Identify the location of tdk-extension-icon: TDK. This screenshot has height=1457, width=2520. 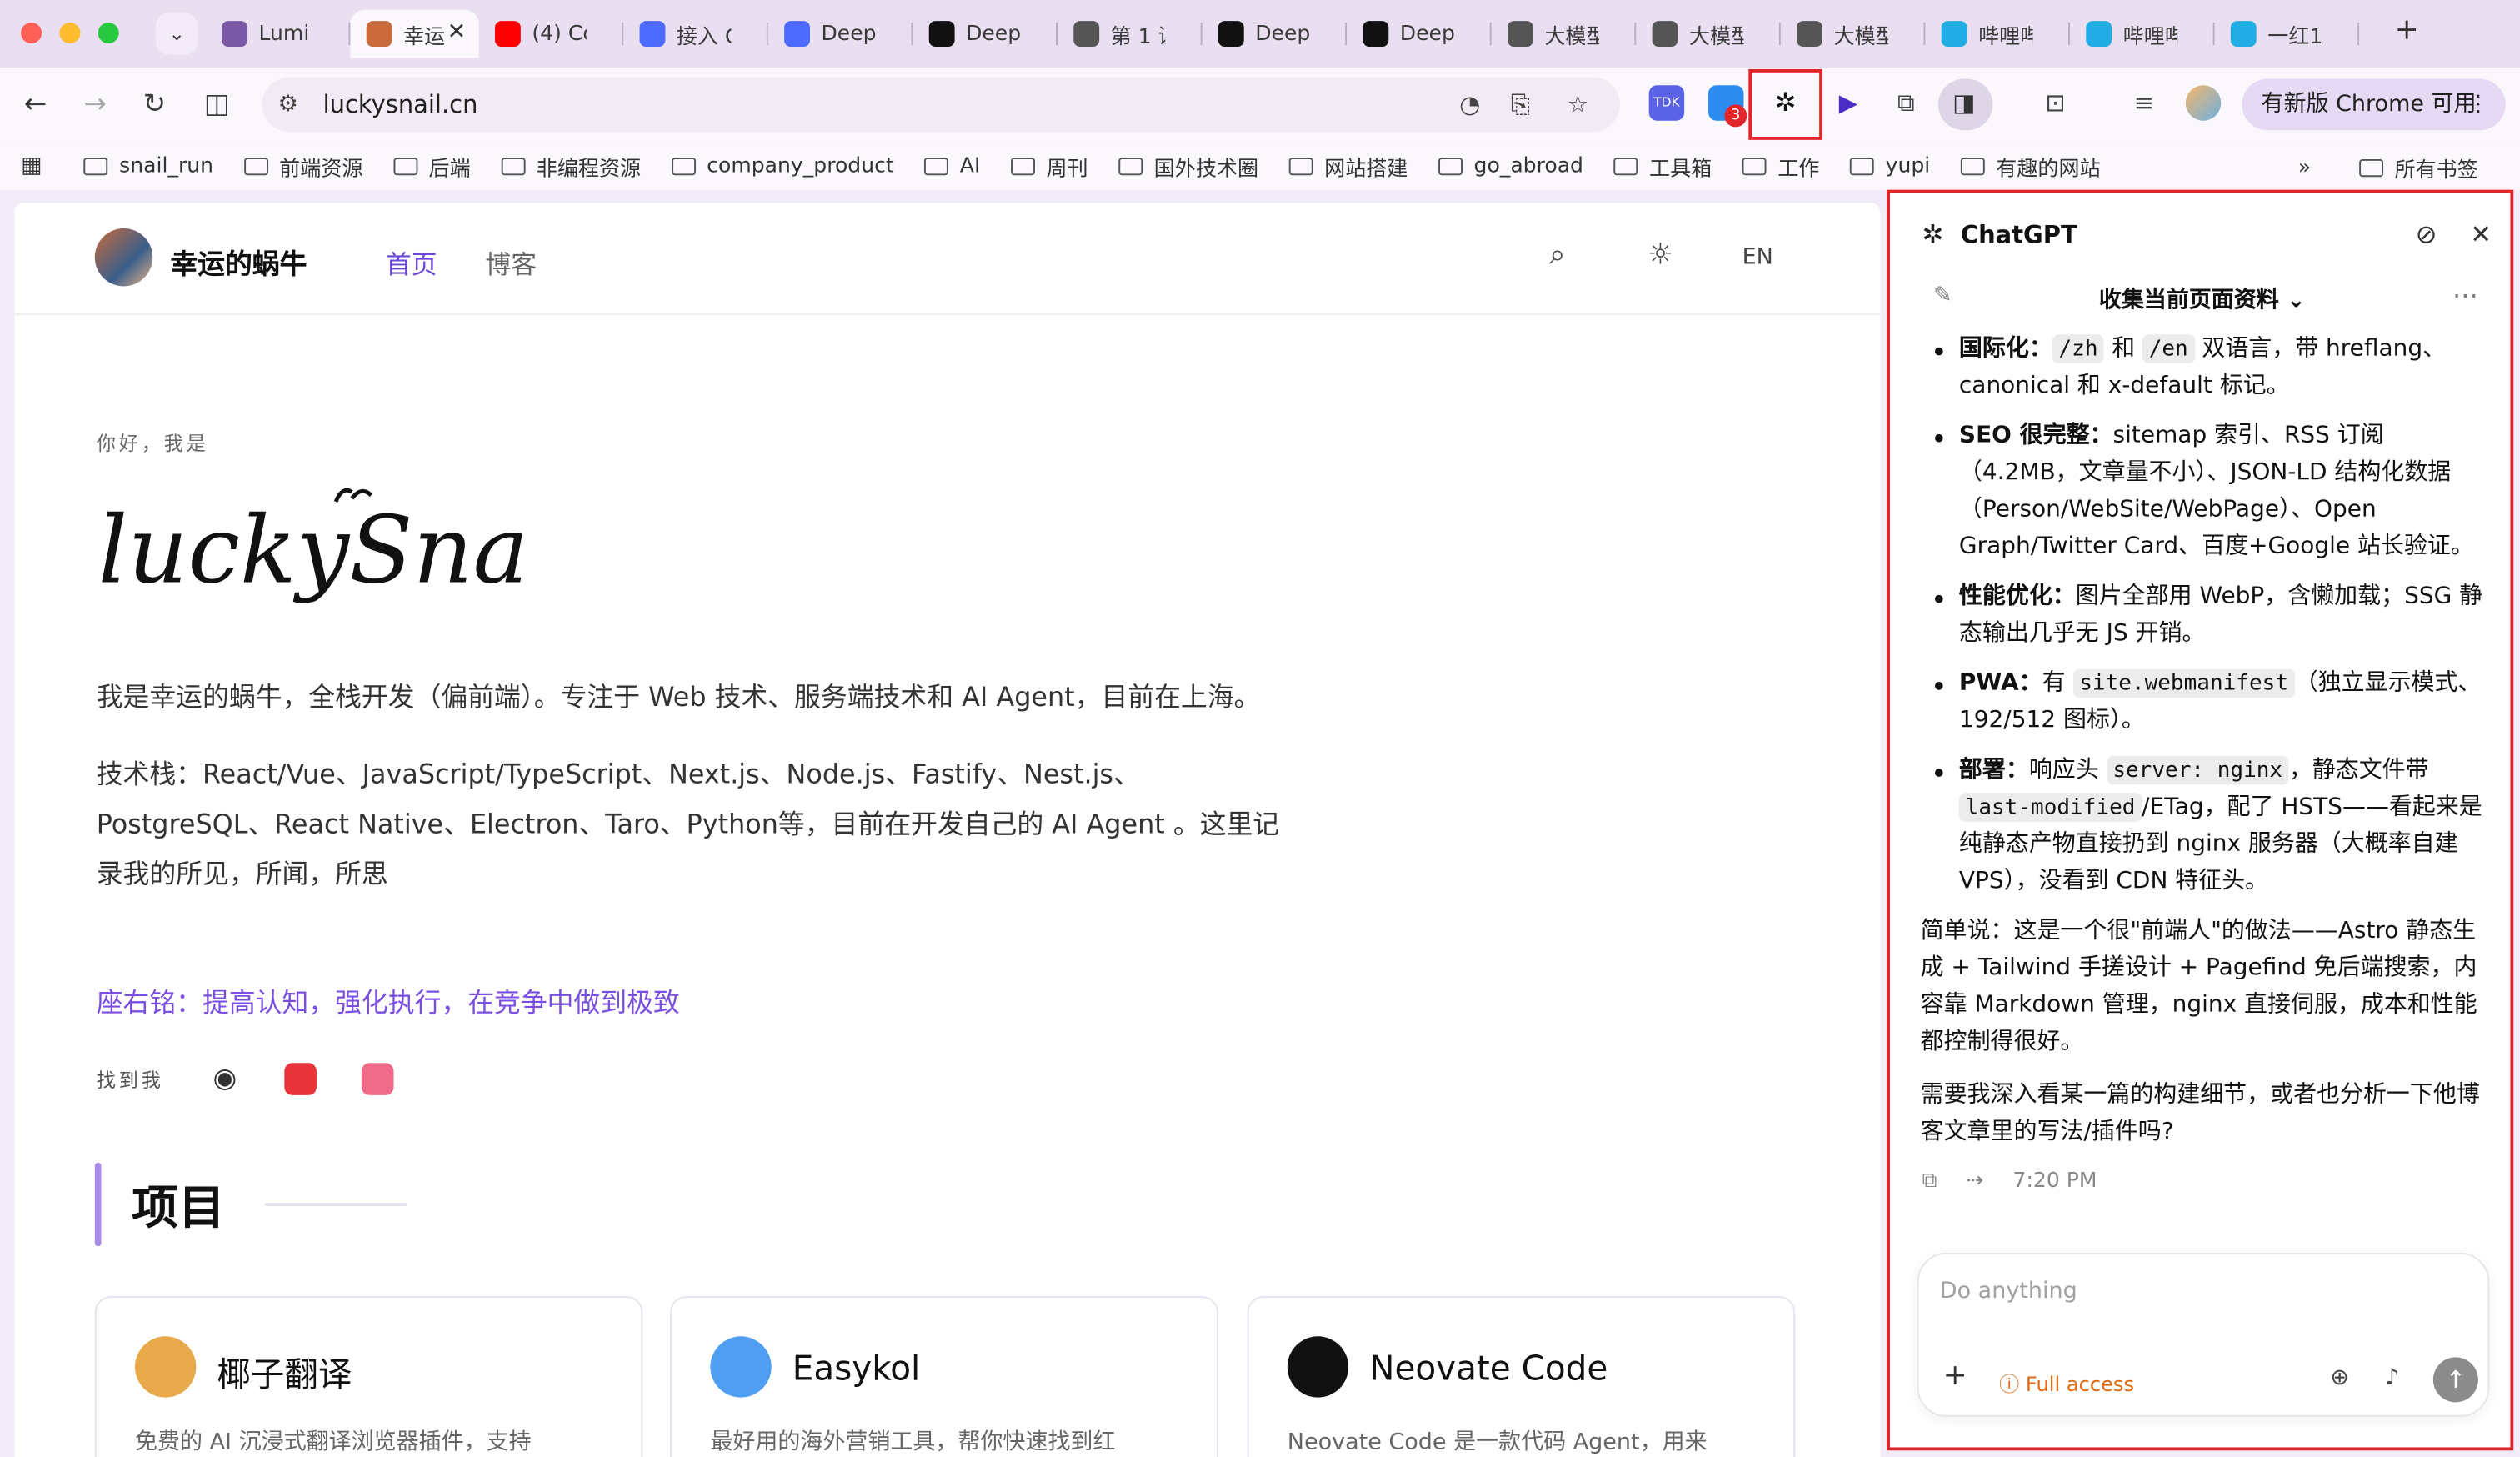
(1666, 103).